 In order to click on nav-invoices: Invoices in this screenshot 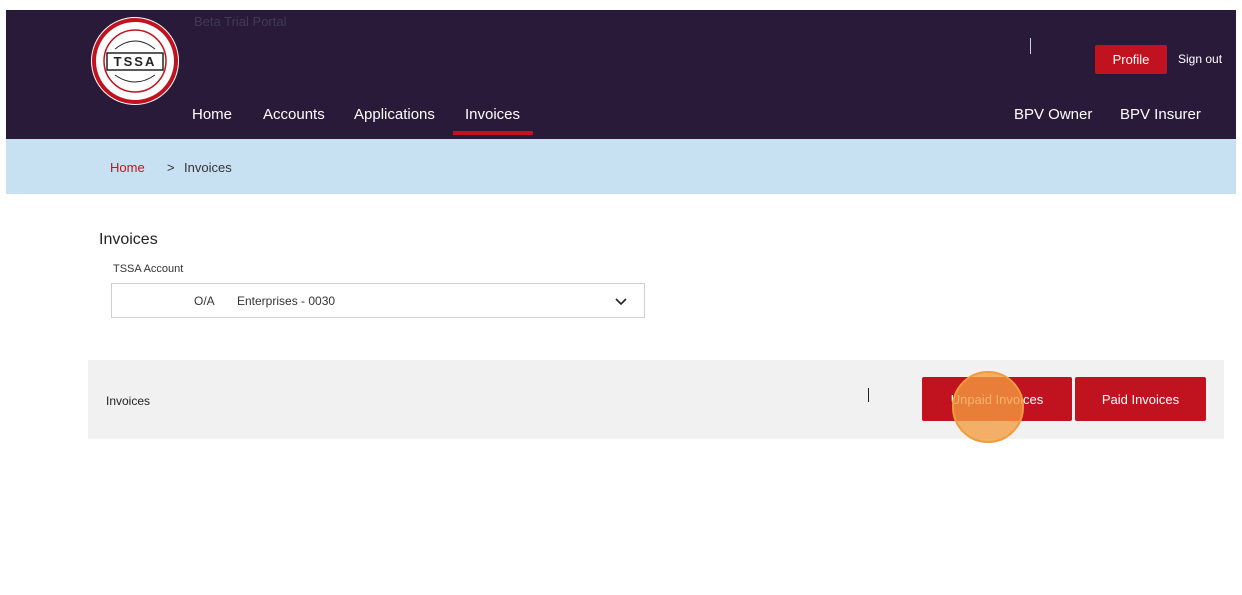, I will do `click(492, 114)`.